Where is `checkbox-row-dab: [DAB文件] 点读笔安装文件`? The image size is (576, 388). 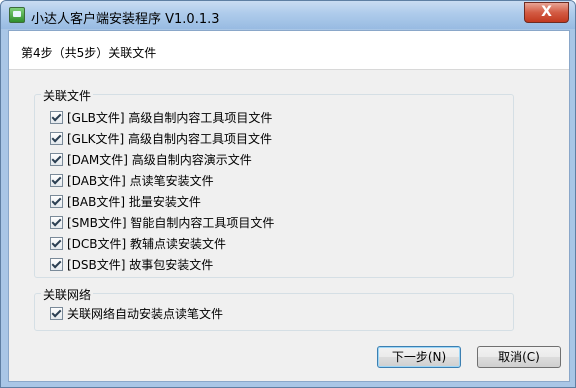 checkbox-row-dab: [DAB文件] 点读笔安装文件 is located at coordinates (132, 180).